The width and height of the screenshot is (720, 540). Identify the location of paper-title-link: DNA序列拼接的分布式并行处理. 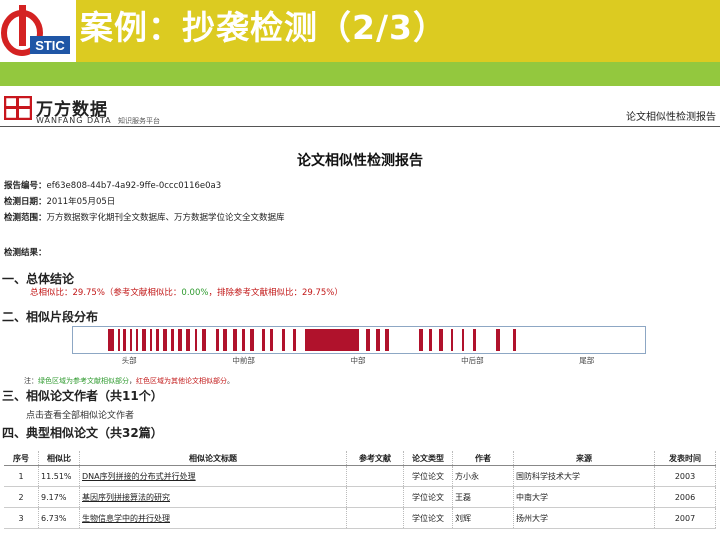
(213, 476).